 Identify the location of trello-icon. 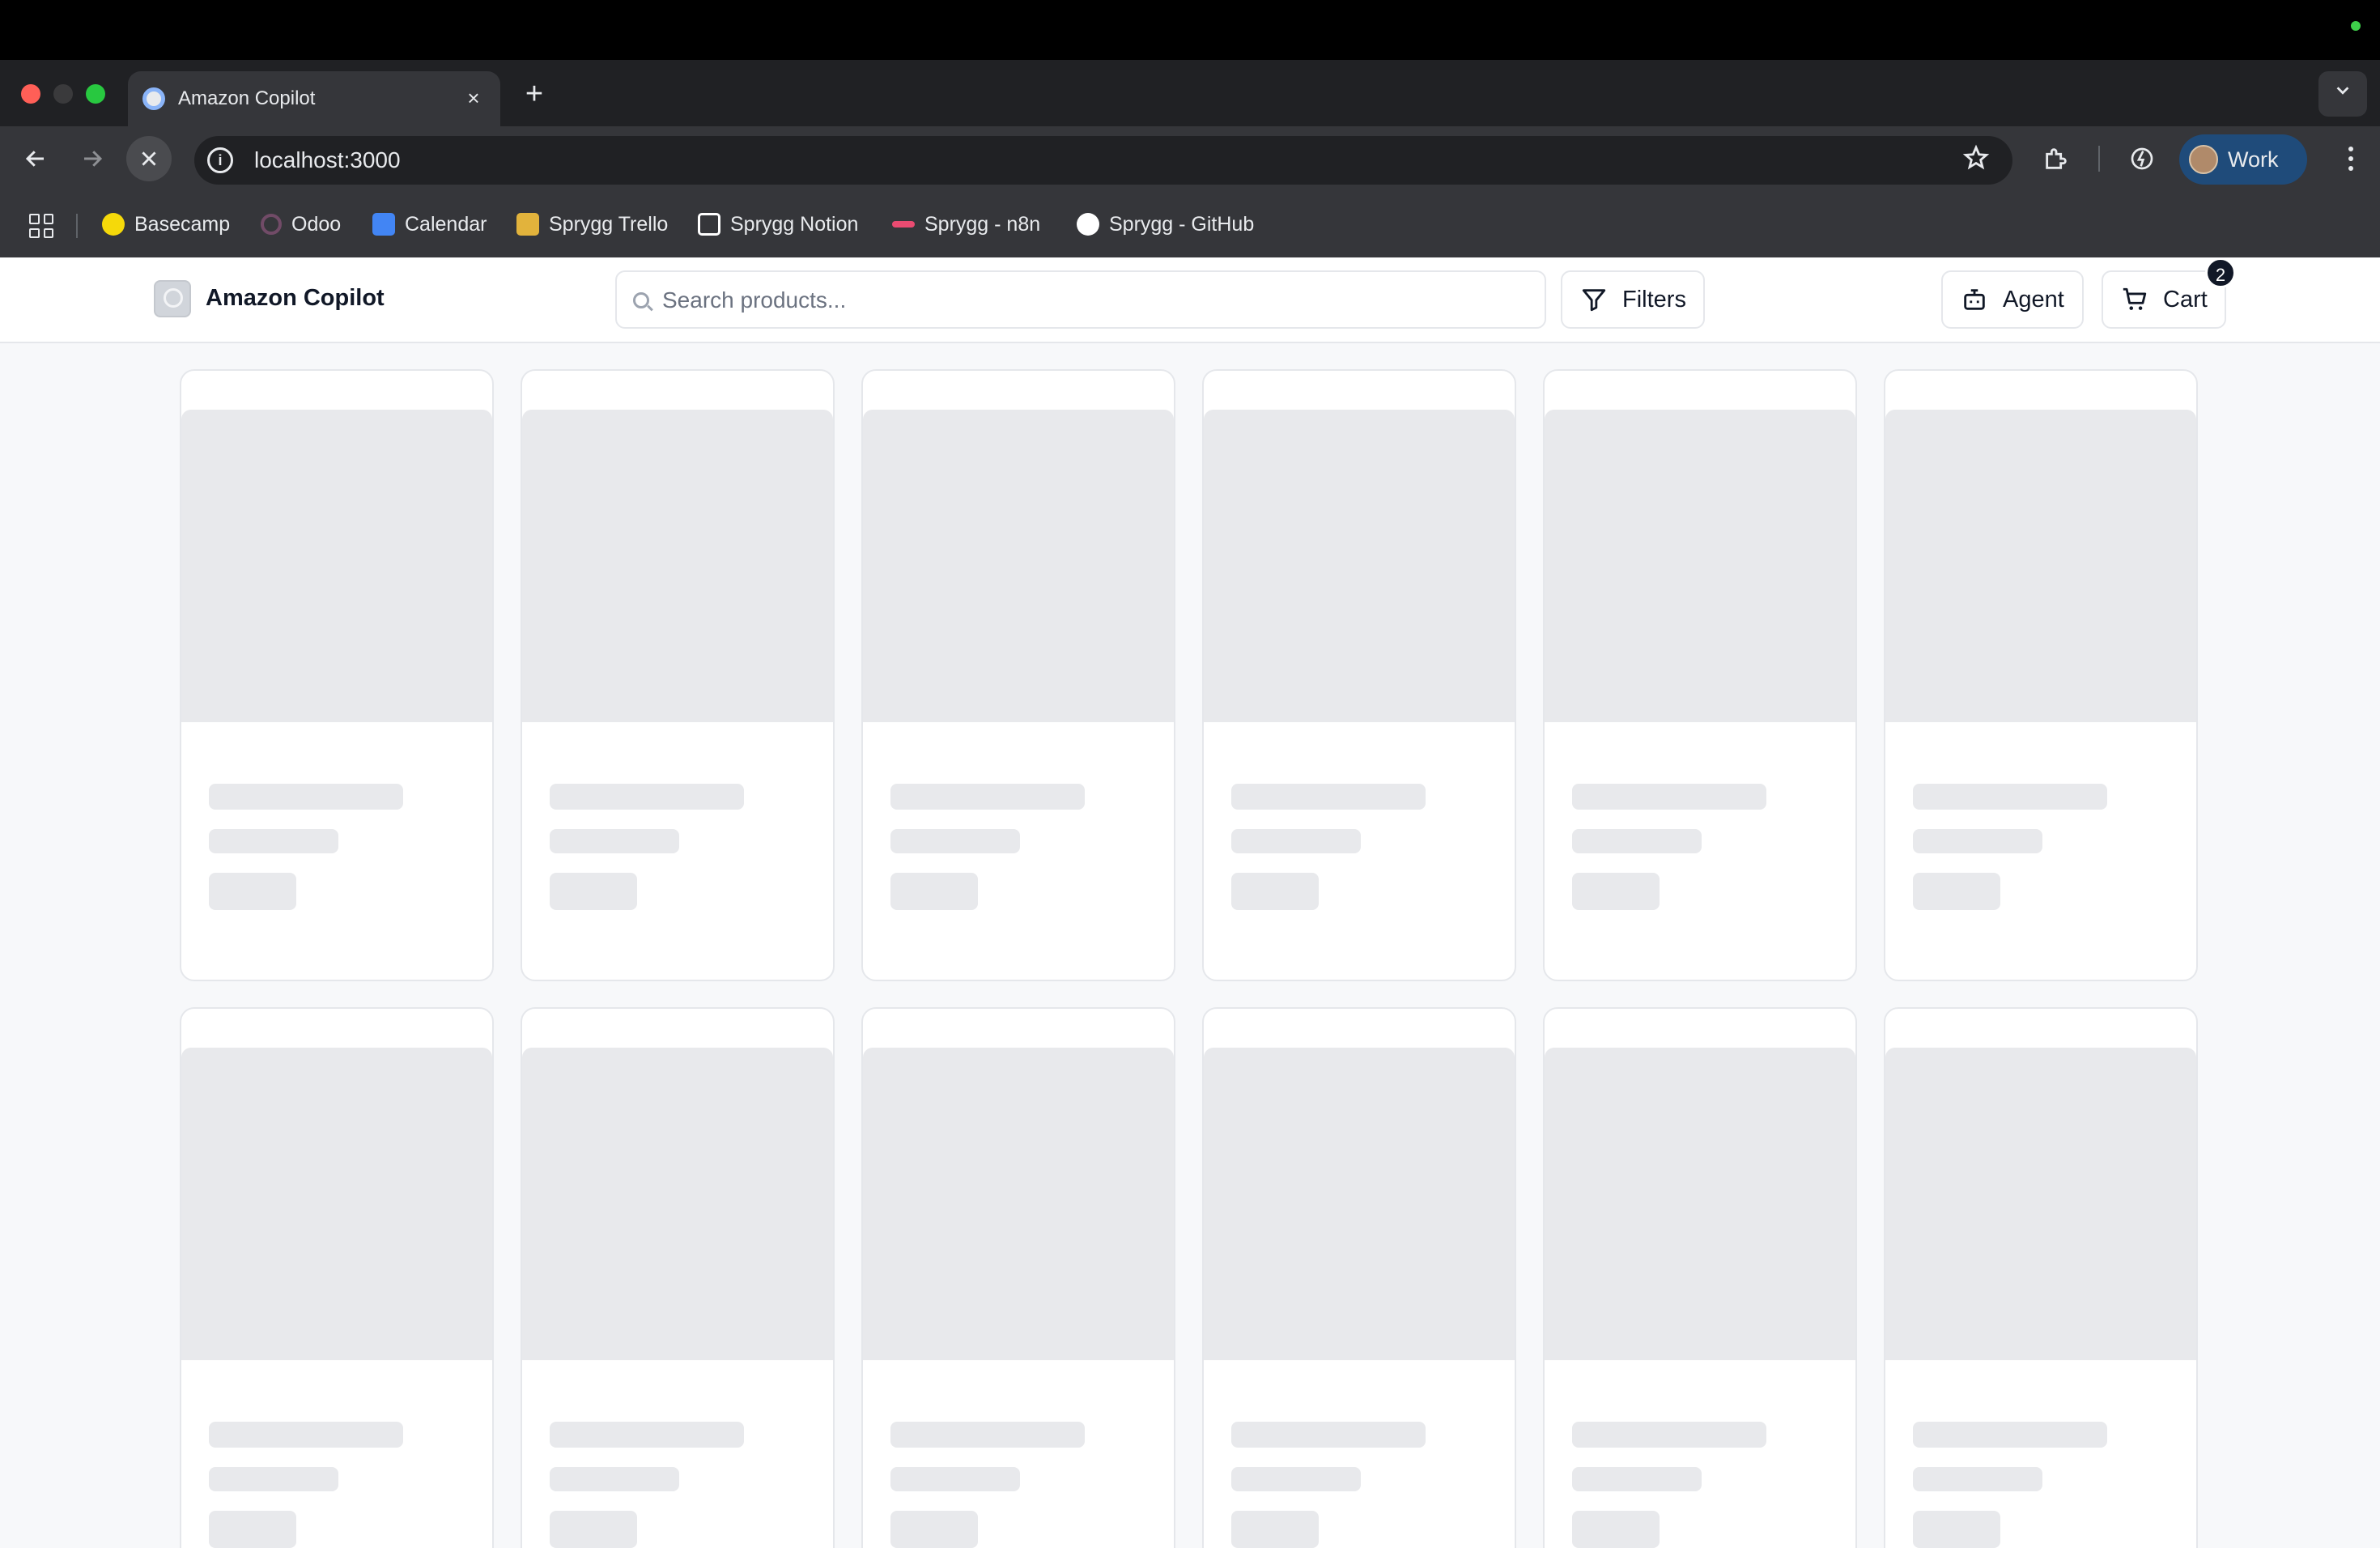
(527, 224).